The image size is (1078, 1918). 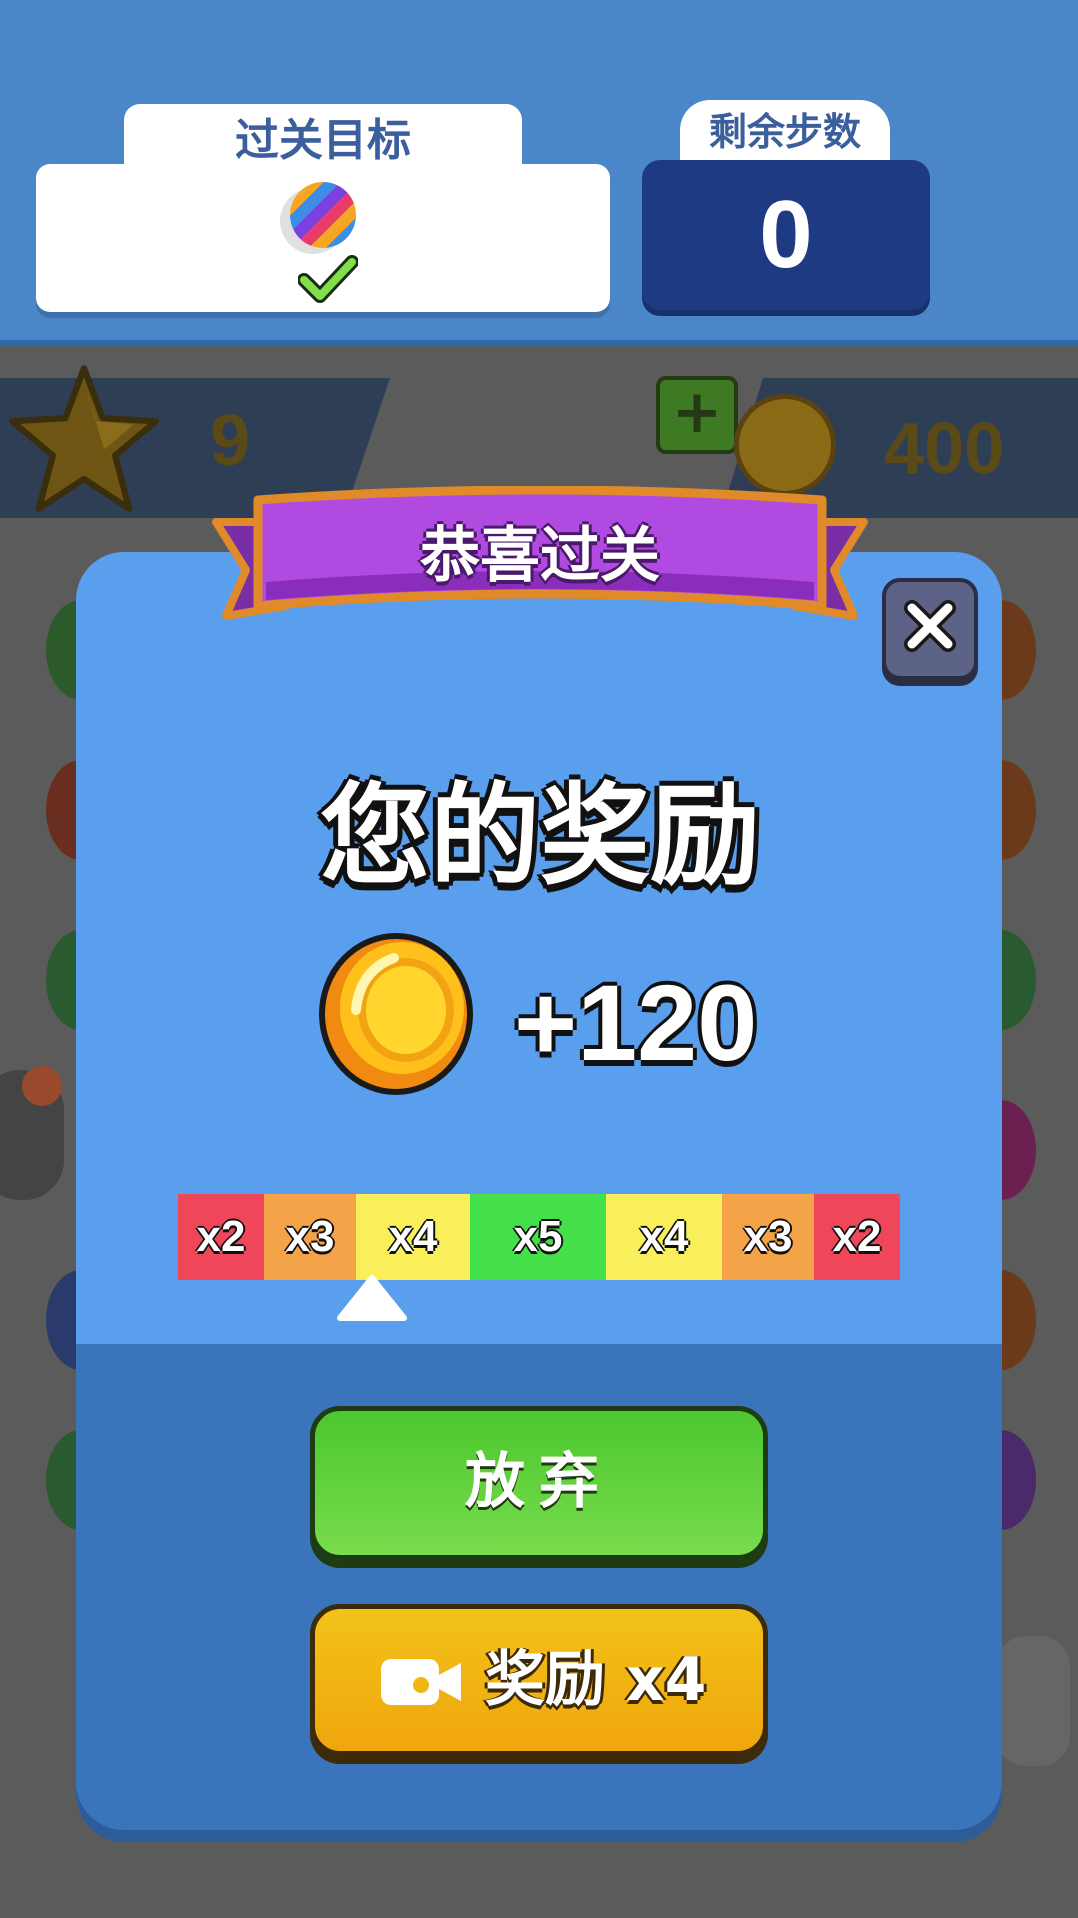 I want to click on checkmark-icon, so click(x=328, y=279).